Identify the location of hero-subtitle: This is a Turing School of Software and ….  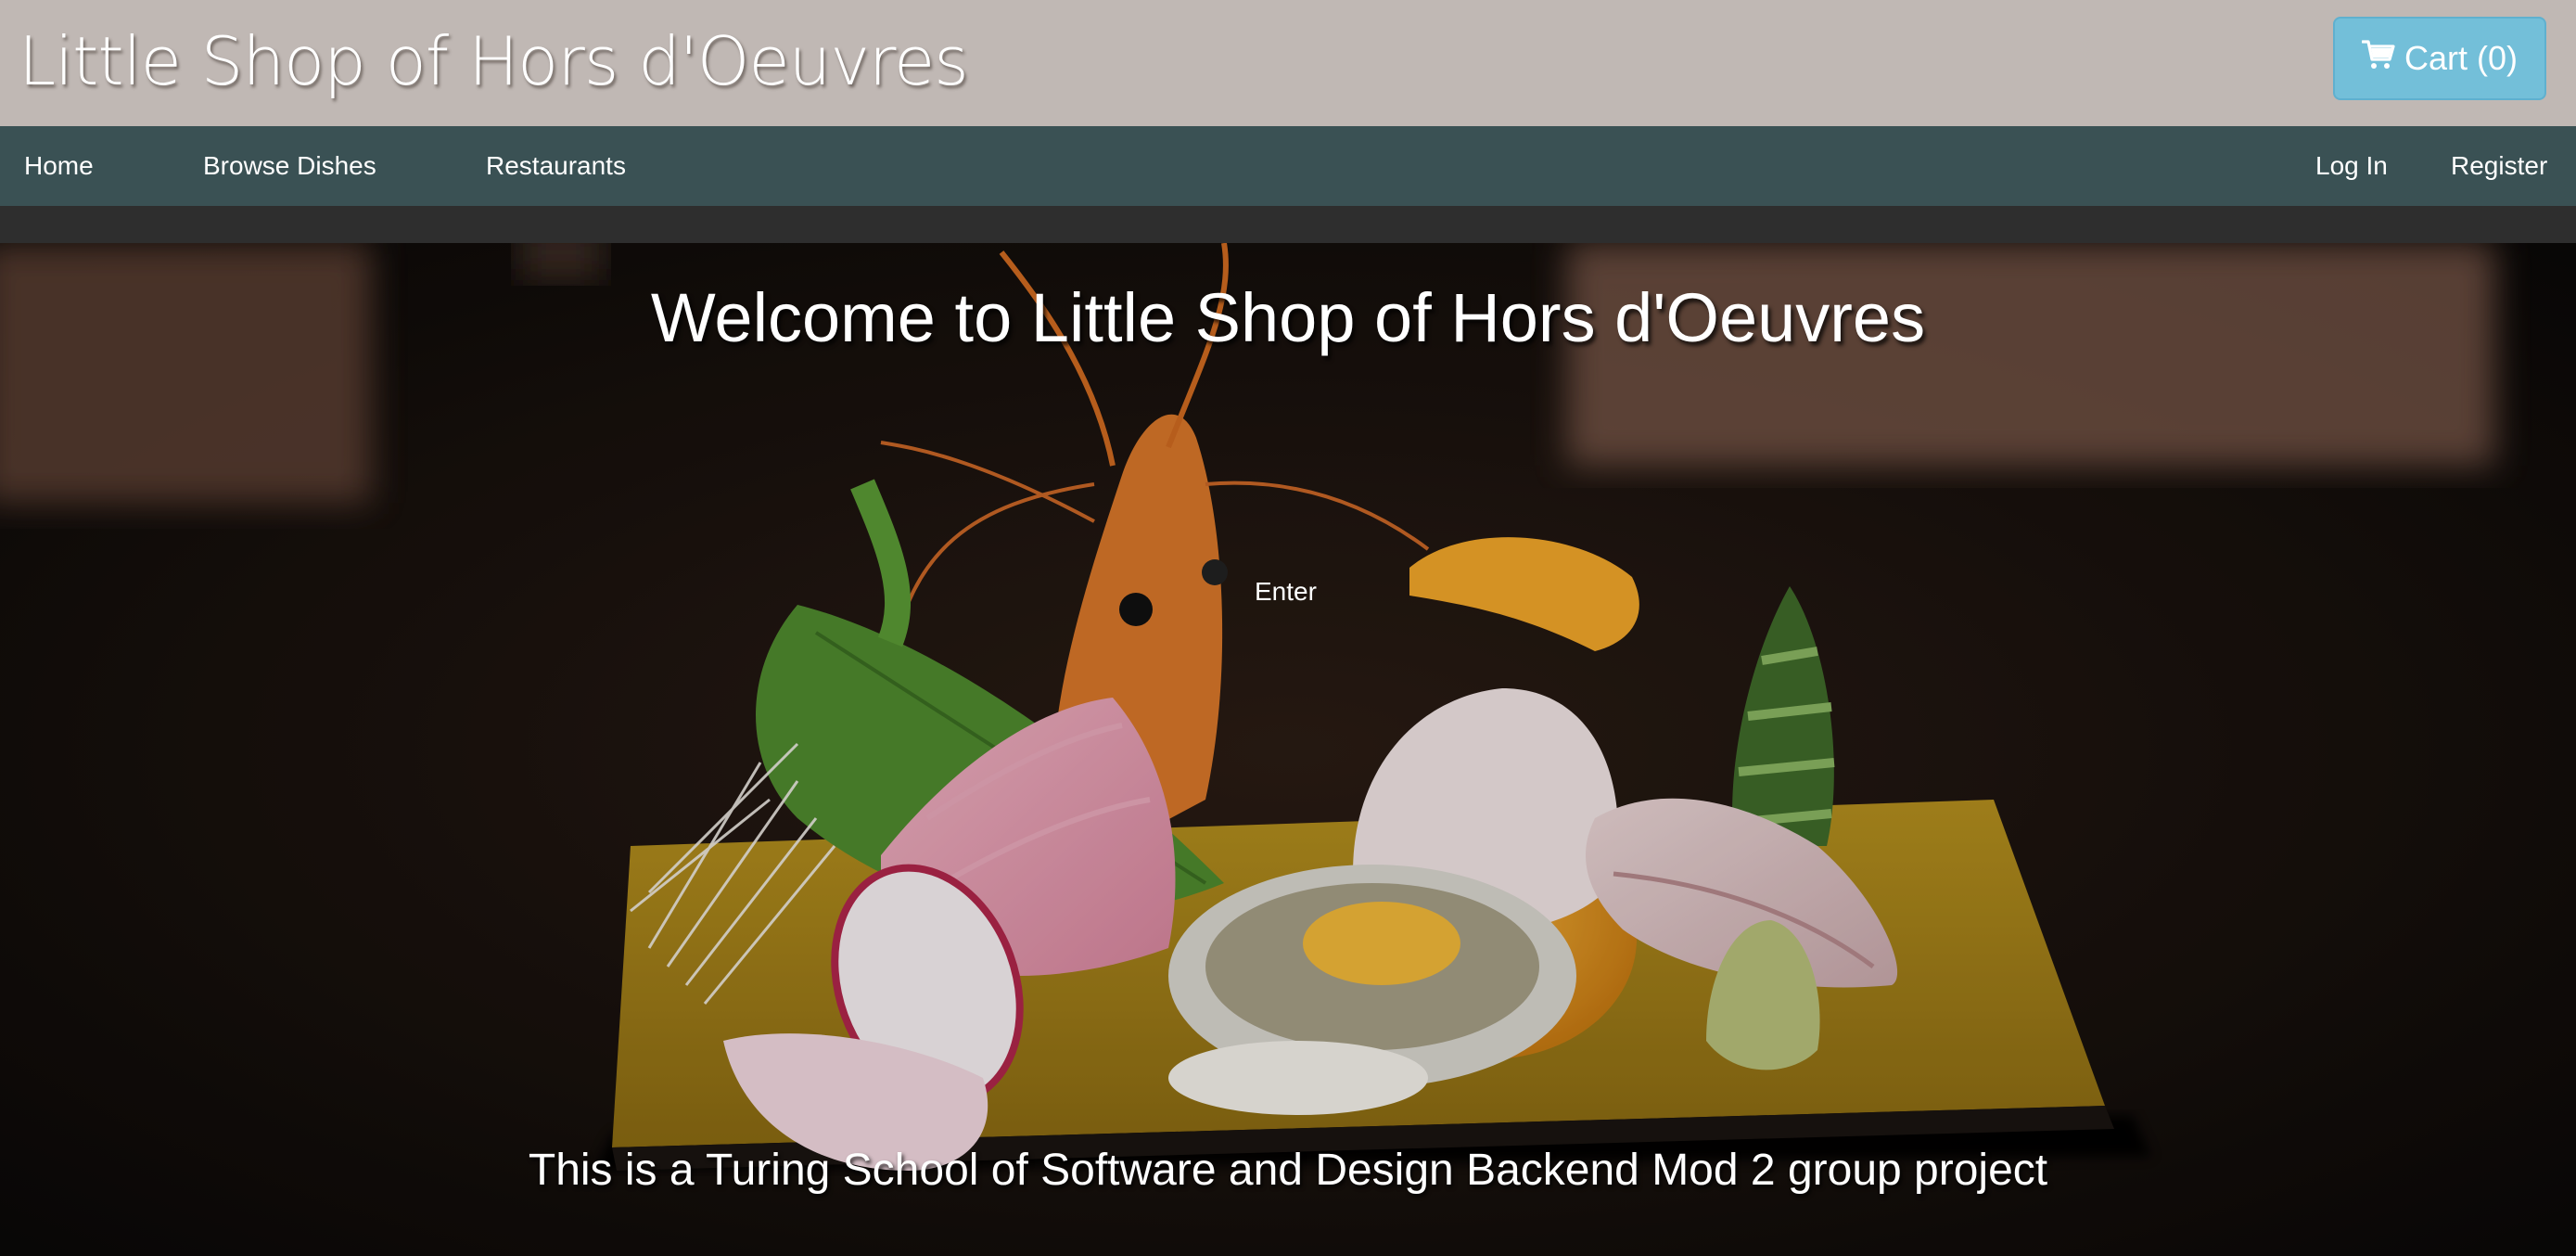
(1288, 1171).